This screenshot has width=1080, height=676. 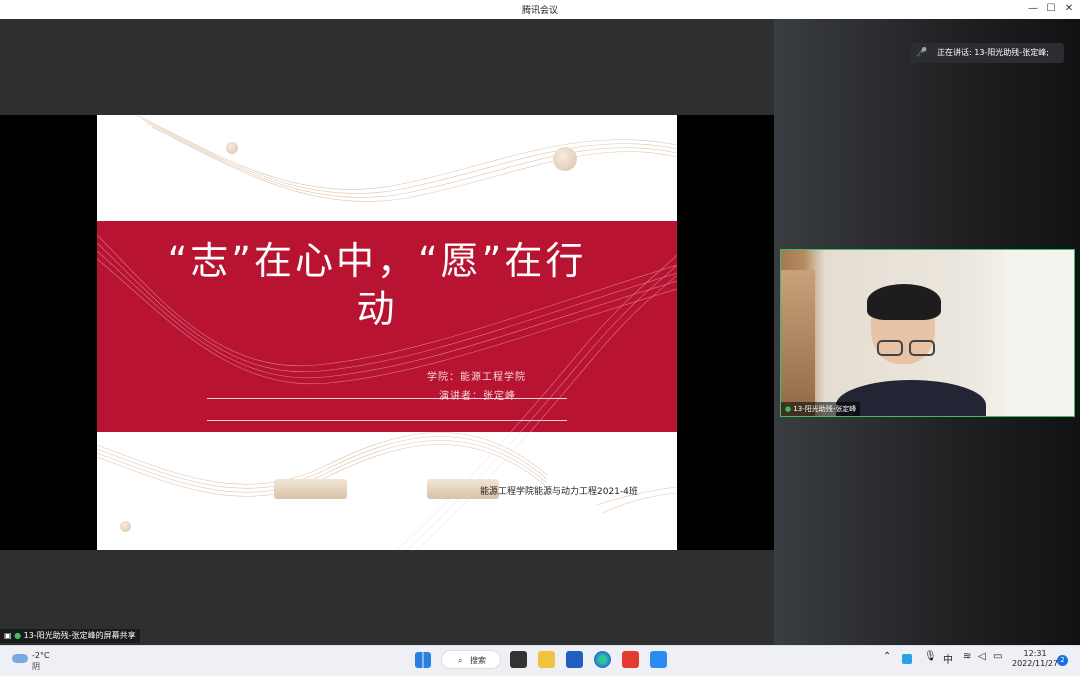 What do you see at coordinates (1051, 9) in the screenshot?
I see `maximize-button: ☐` at bounding box center [1051, 9].